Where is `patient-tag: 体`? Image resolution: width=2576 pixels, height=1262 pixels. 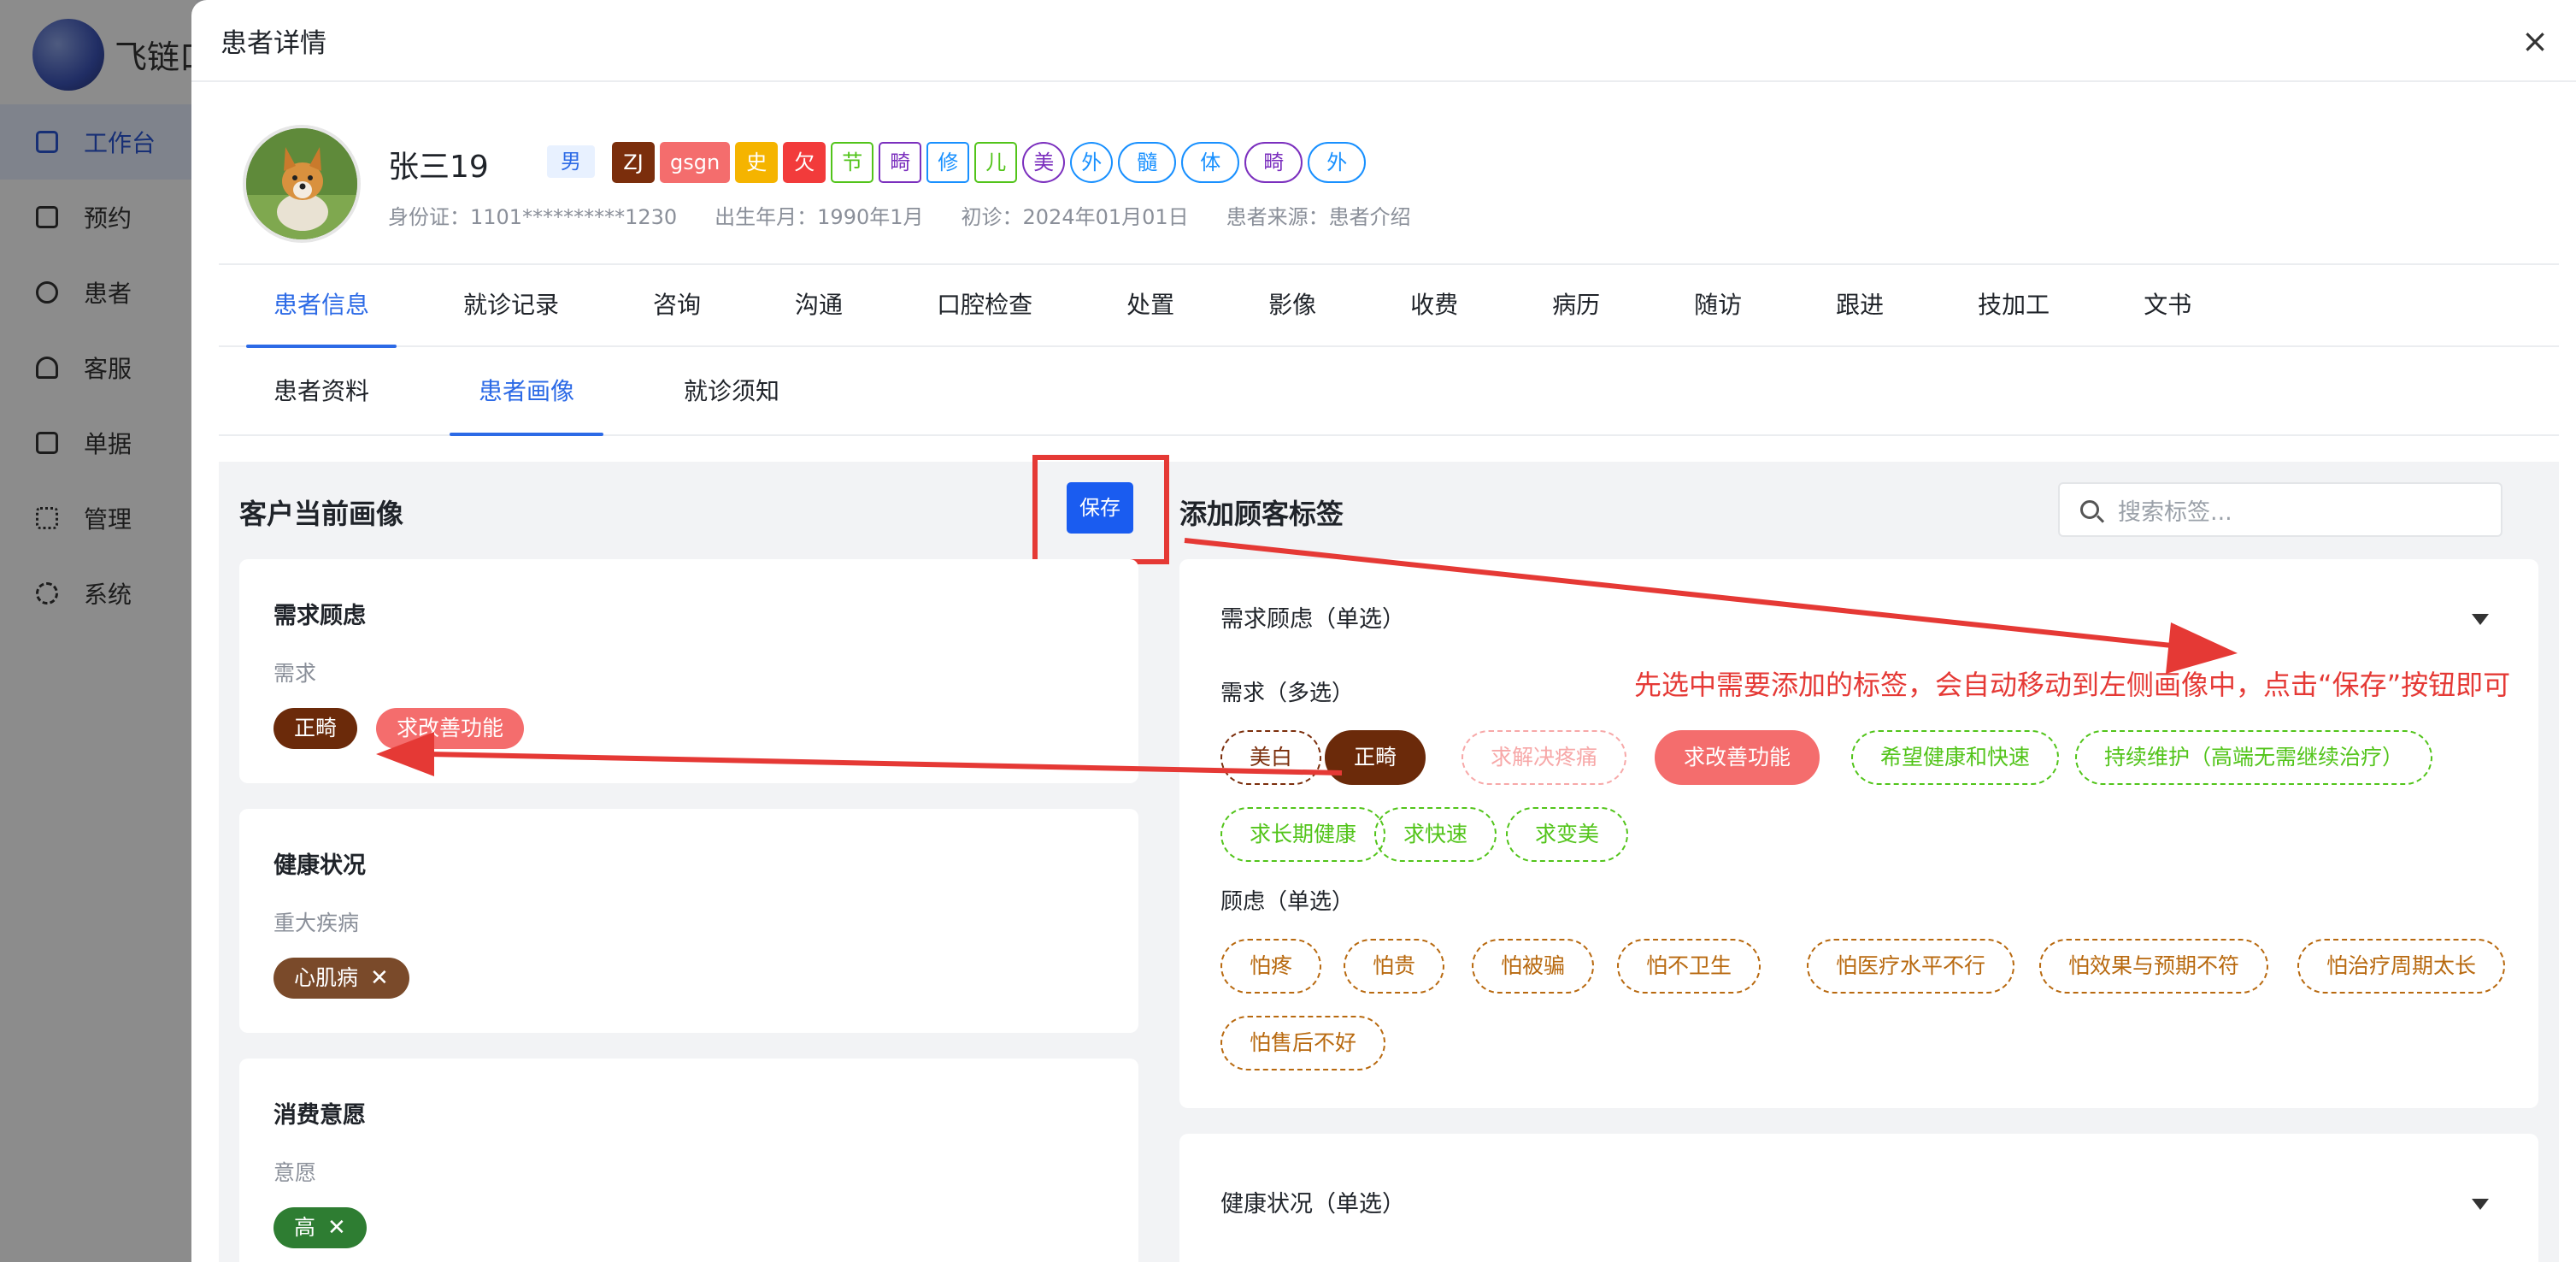 patient-tag: 体 is located at coordinates (1210, 162).